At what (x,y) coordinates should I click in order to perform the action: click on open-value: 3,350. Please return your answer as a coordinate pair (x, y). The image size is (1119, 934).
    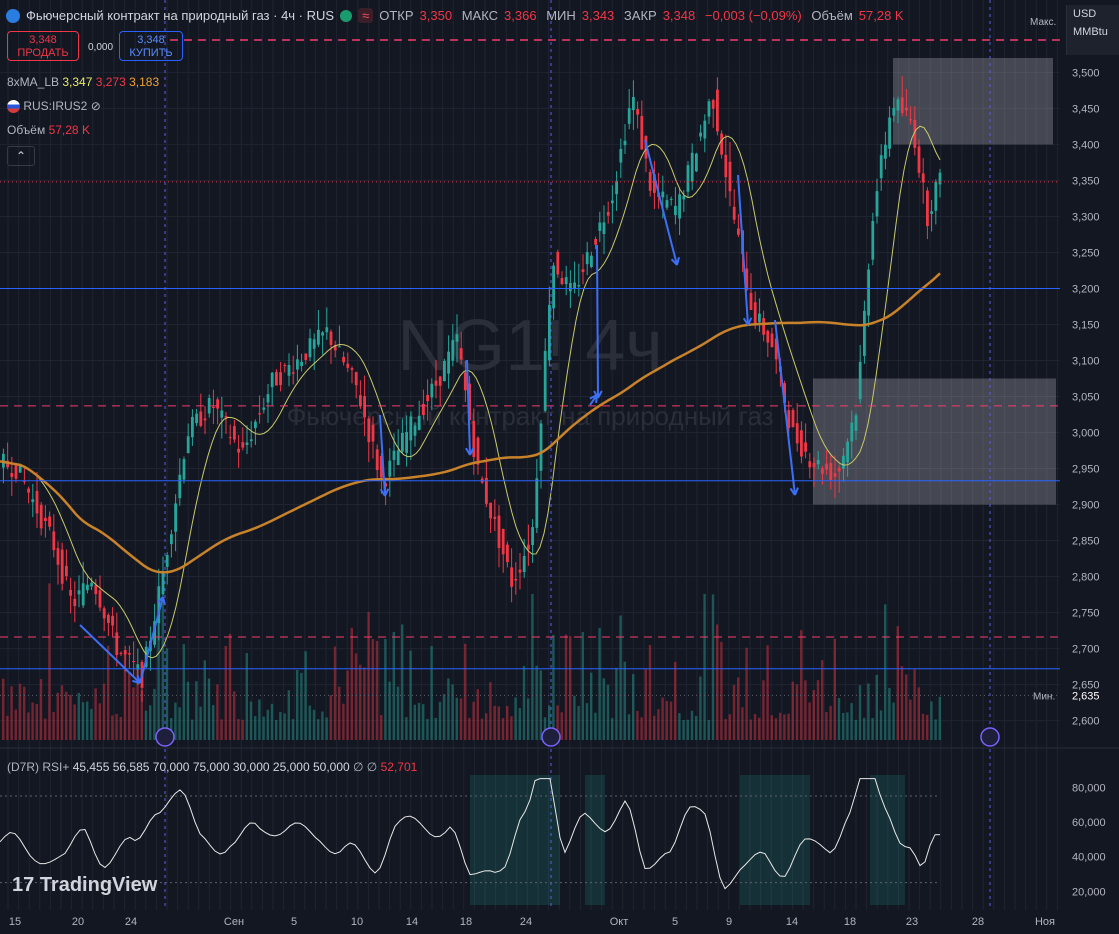
    Looking at the image, I should click on (436, 15).